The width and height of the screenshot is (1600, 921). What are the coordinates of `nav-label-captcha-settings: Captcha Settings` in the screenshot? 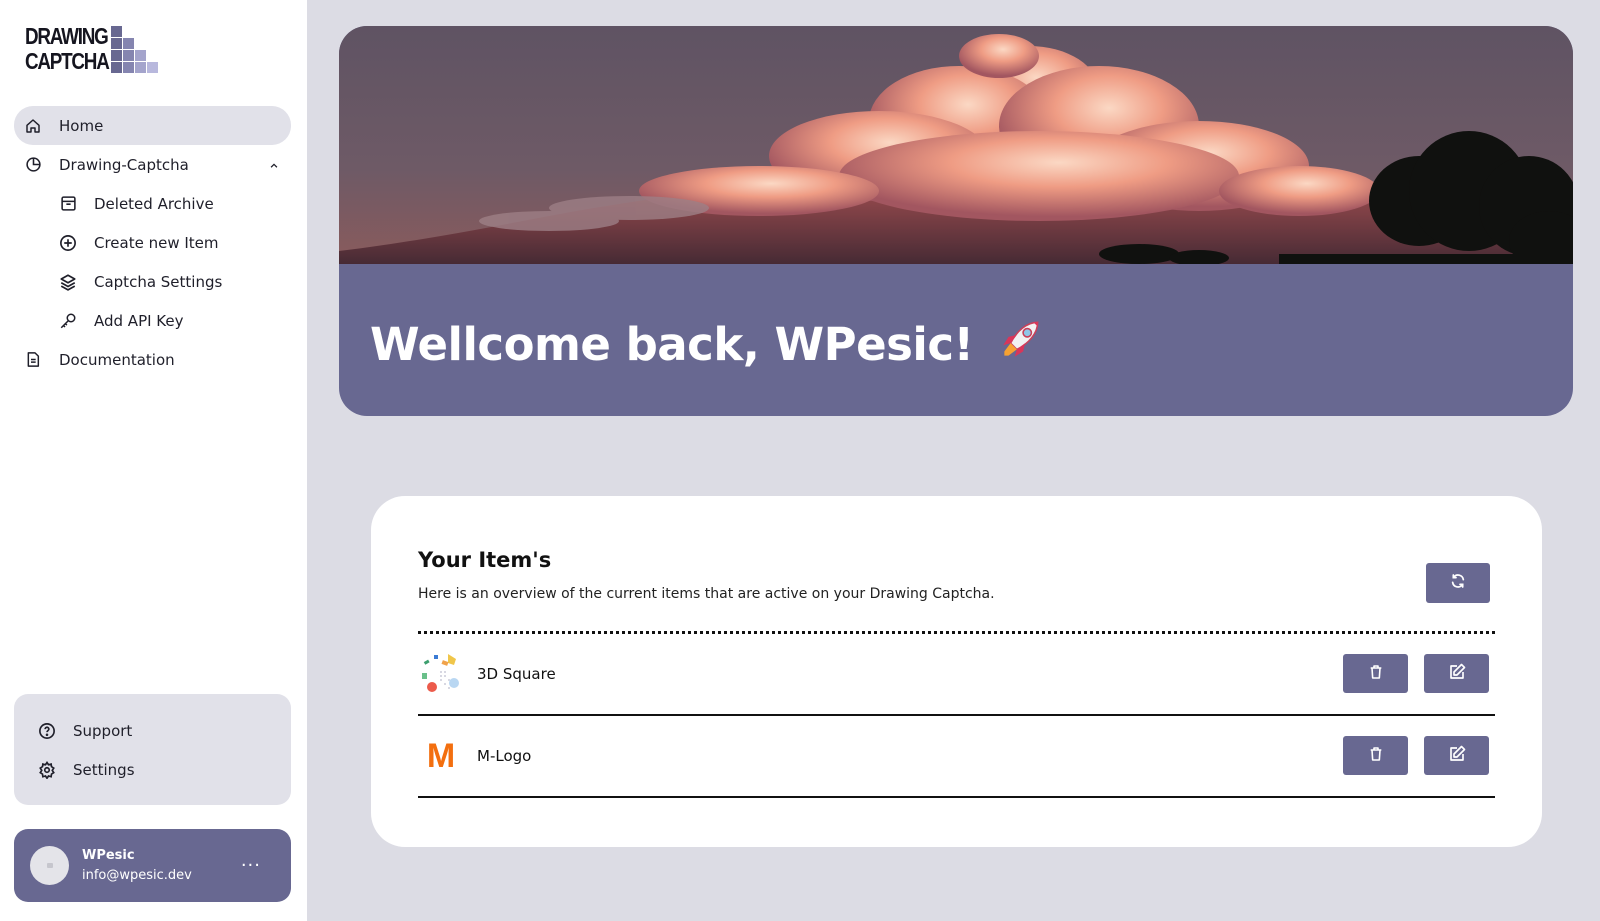 It's located at (158, 281).